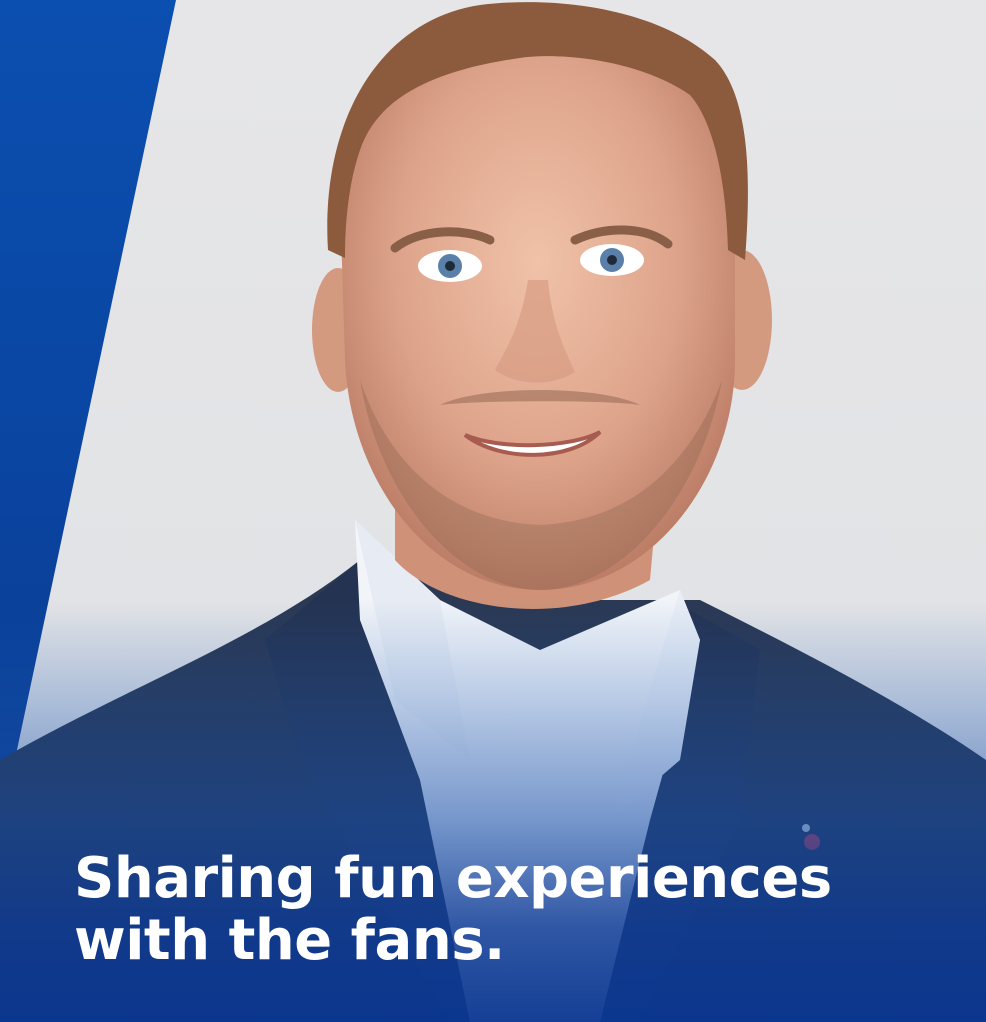 The height and width of the screenshot is (1022, 986). I want to click on headline: Sharing fun experiences with the fans., so click(514, 910).